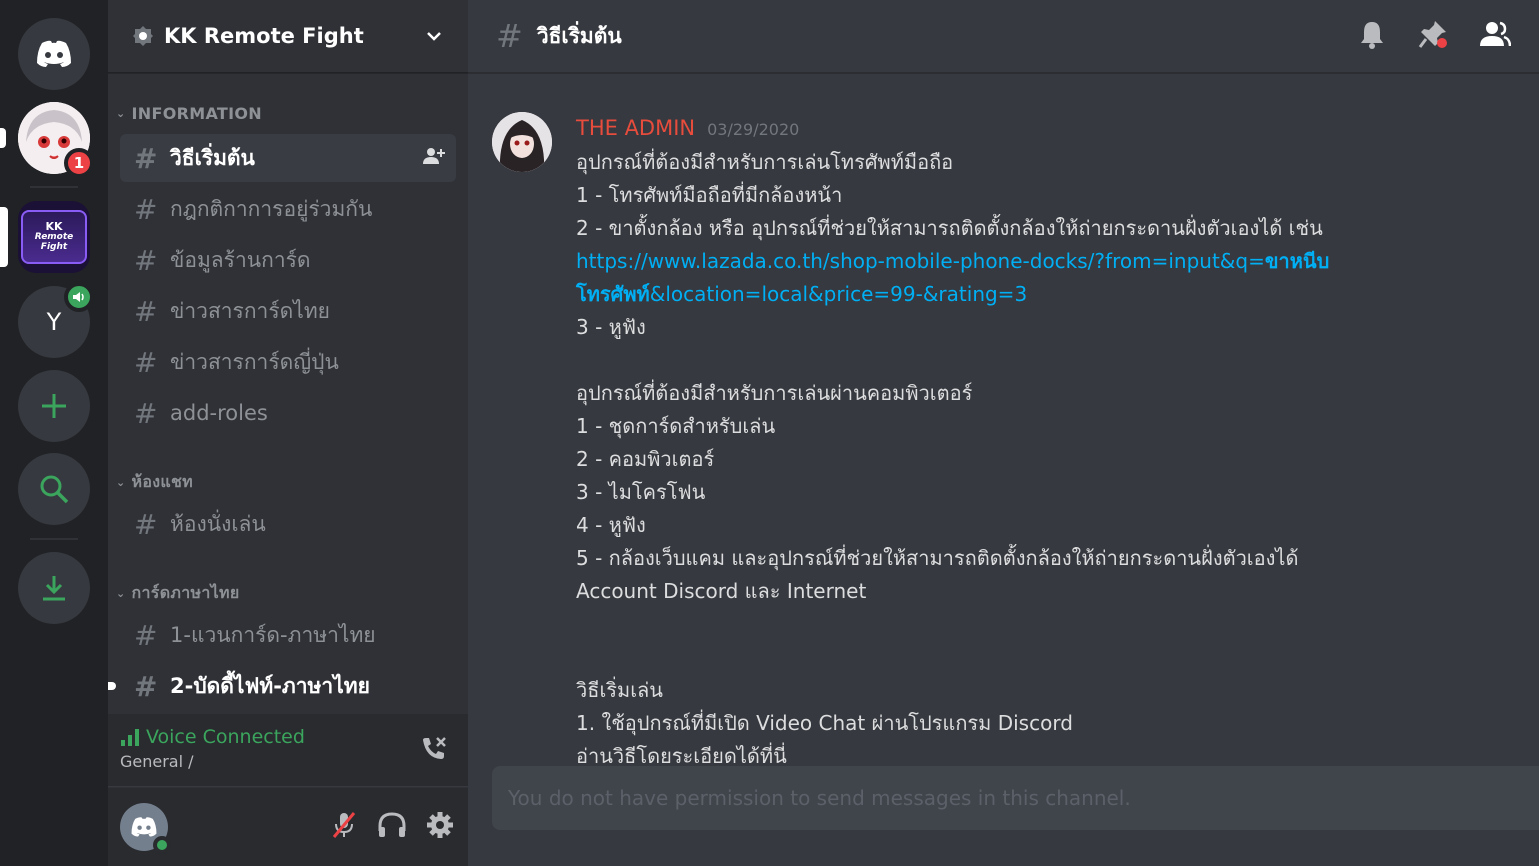 The width and height of the screenshot is (1539, 866). I want to click on kk-logo: KK Remote Fight, so click(54, 237).